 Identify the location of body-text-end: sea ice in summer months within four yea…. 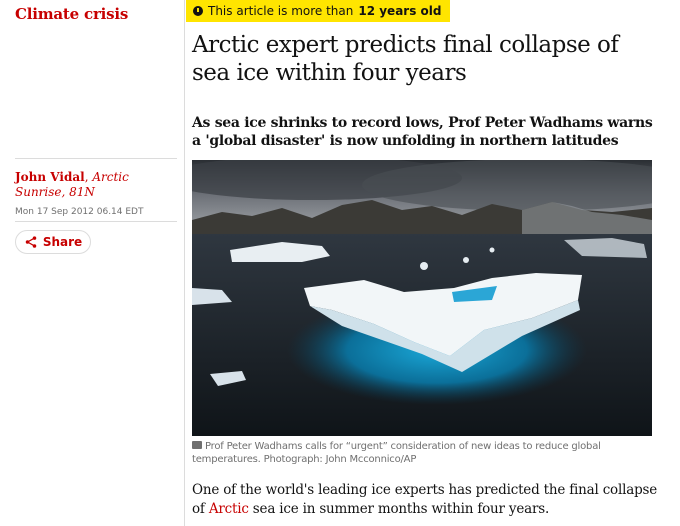
(401, 509).